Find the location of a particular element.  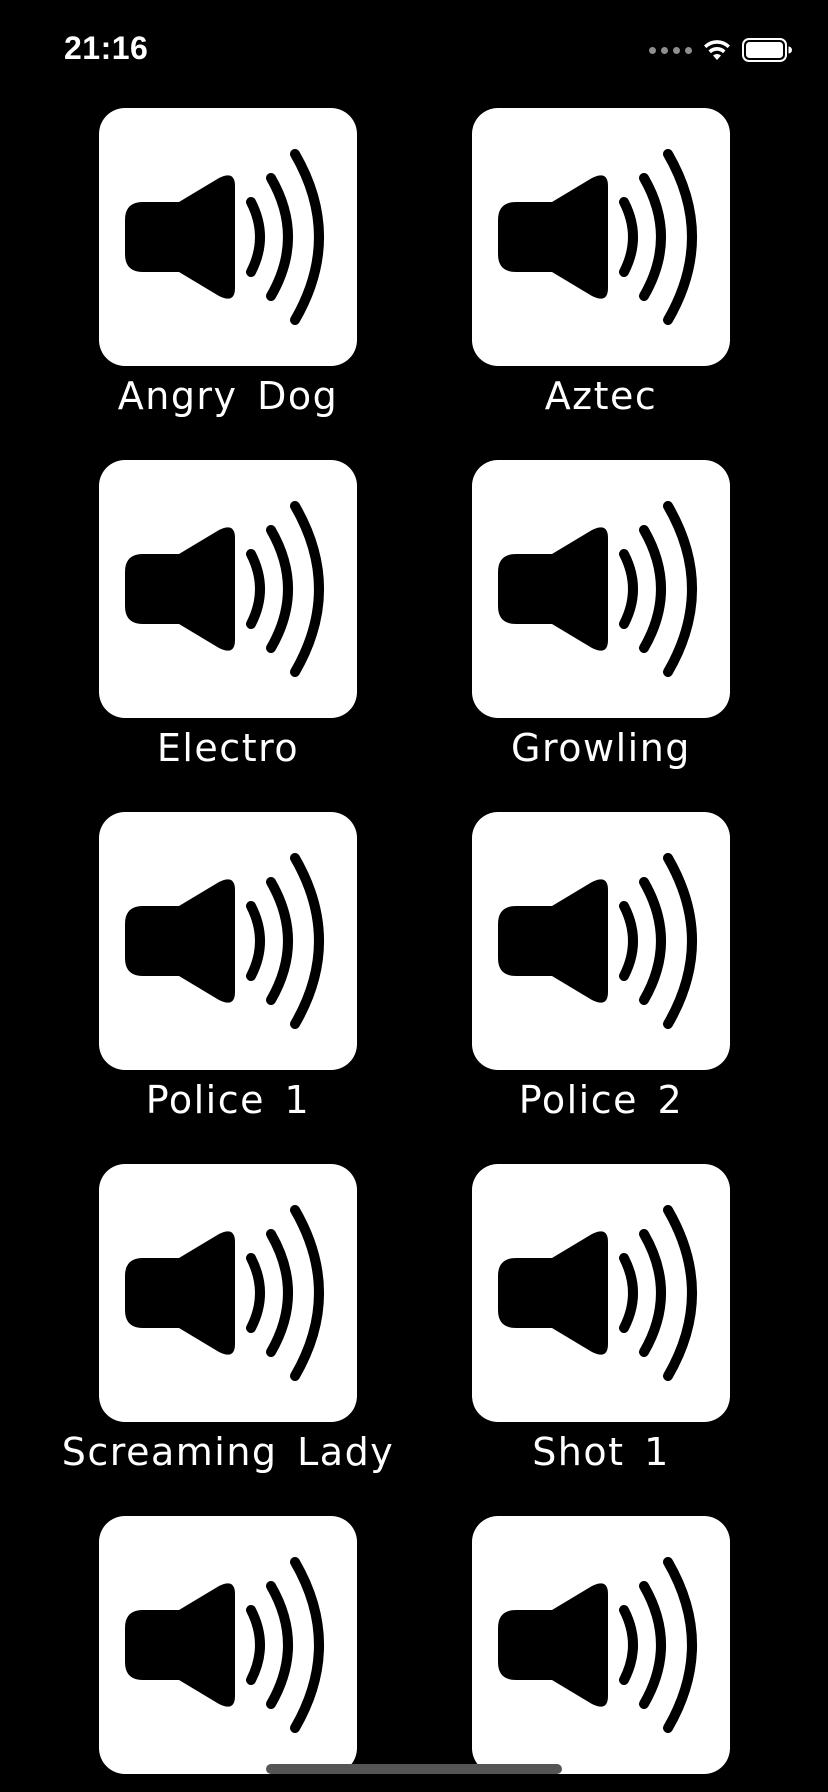

sound-tile: Screaming Lady is located at coordinates (227, 1319).